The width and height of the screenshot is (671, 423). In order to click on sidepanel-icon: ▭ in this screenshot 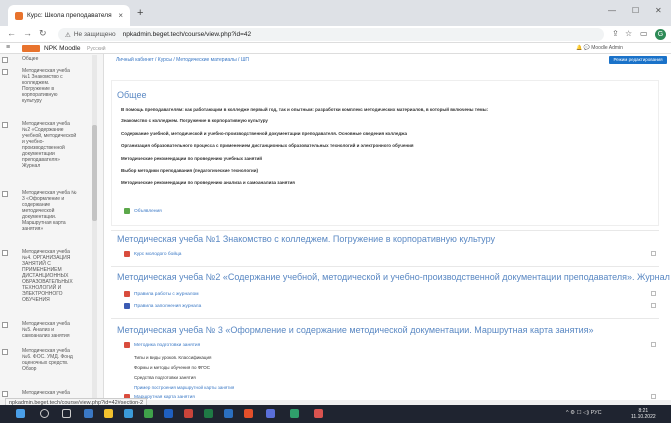, I will do `click(644, 33)`.